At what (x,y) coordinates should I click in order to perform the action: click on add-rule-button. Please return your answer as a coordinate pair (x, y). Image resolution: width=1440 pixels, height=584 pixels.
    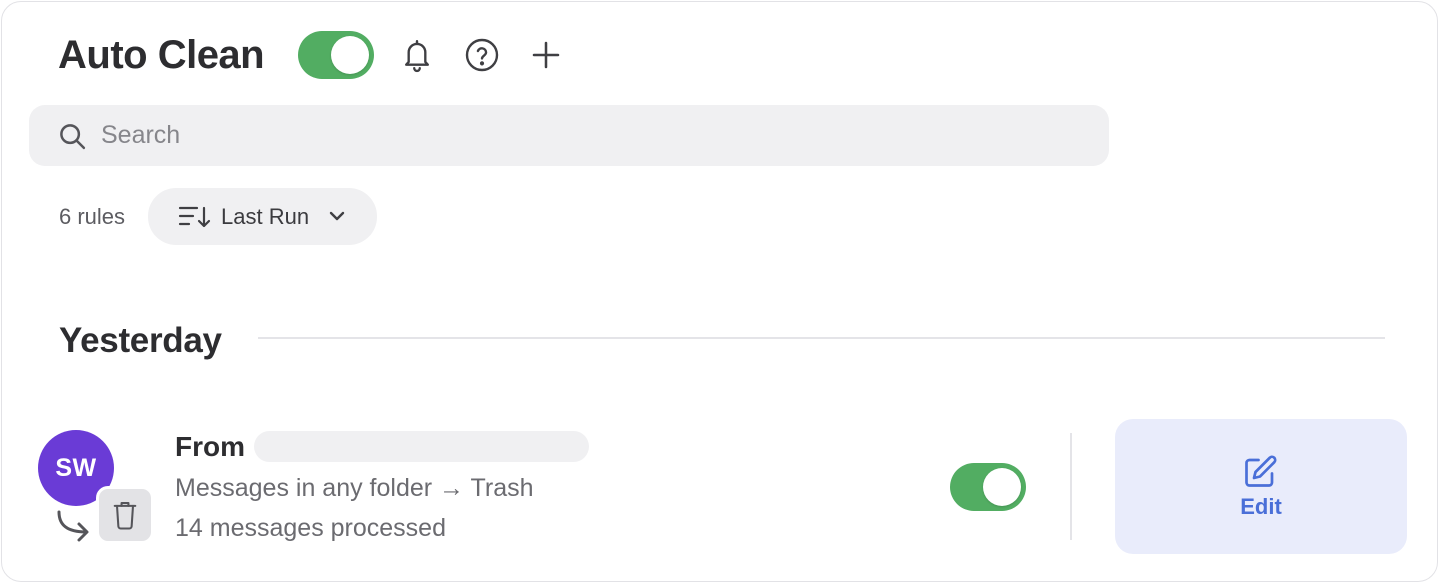
    Looking at the image, I should click on (546, 55).